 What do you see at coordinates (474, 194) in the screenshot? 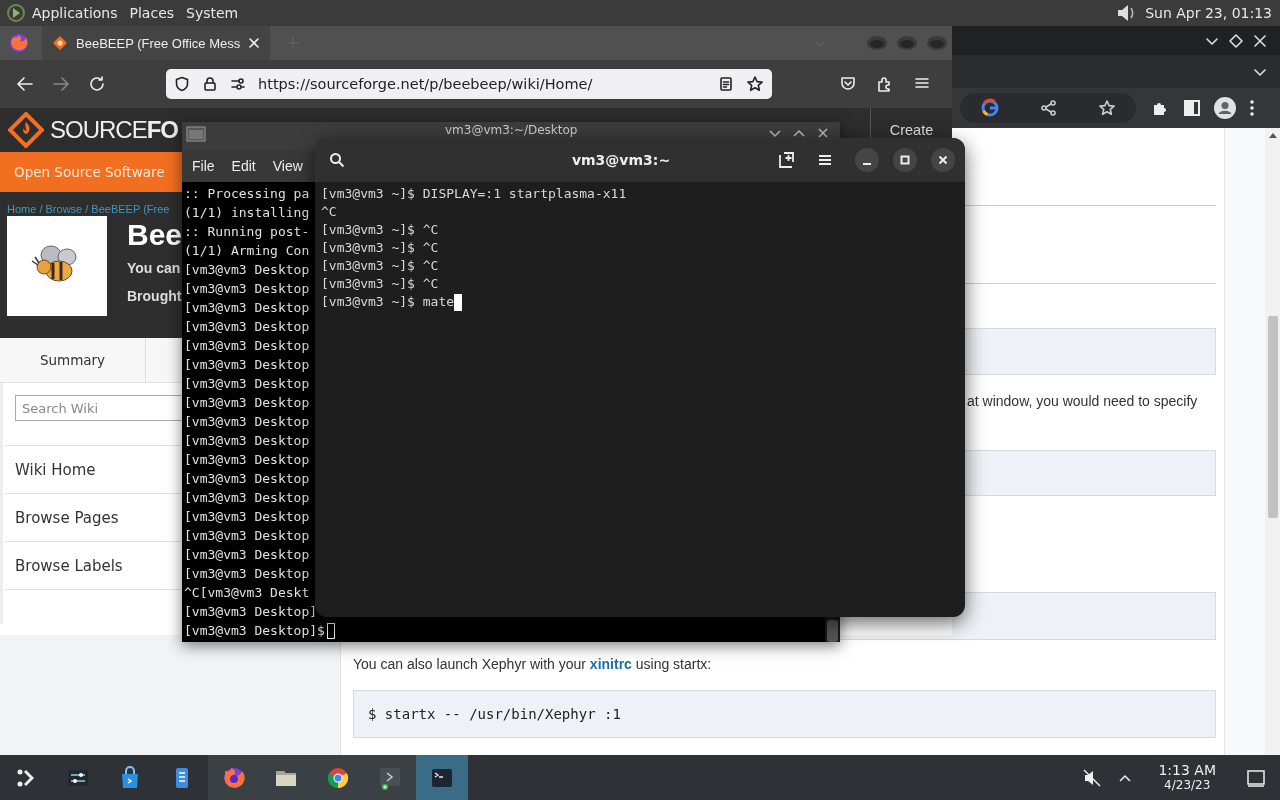
I see `terminal-line: [vm3@vm3 ~]$ DISPLAY=:1 startplasma-x11` at bounding box center [474, 194].